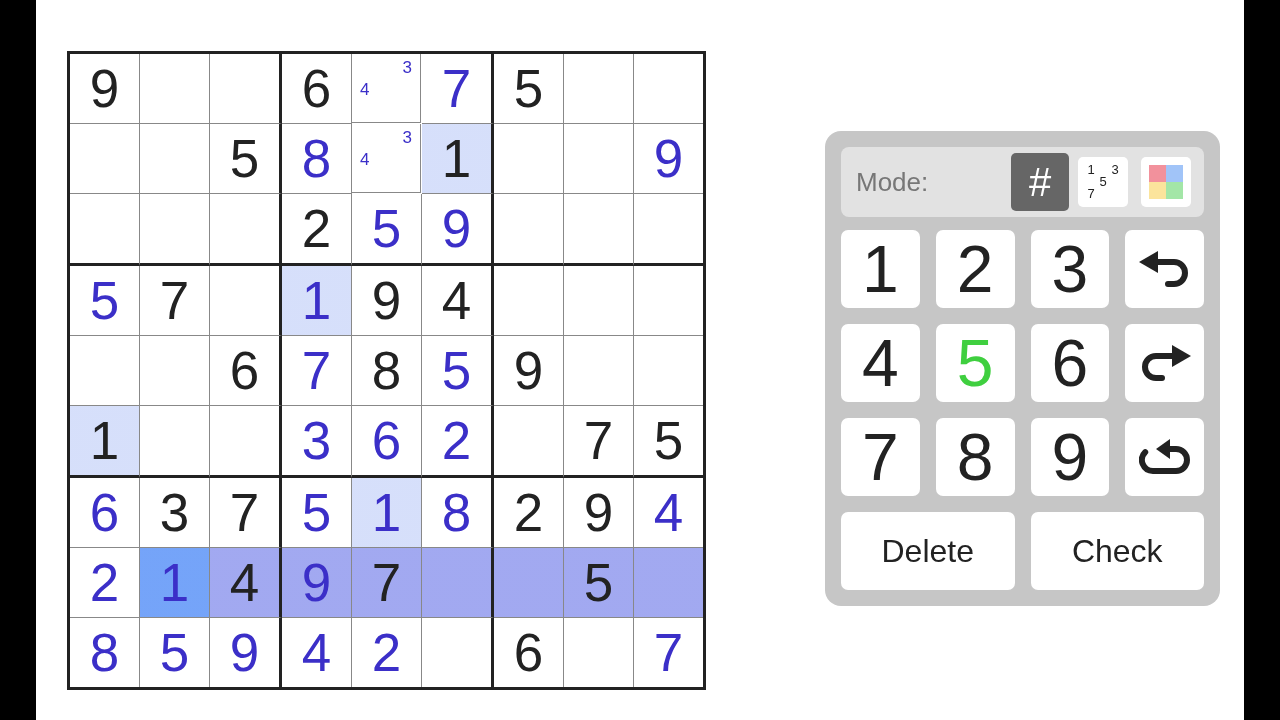 The width and height of the screenshot is (1280, 720). What do you see at coordinates (1070, 457) in the screenshot?
I see `number-key: 9` at bounding box center [1070, 457].